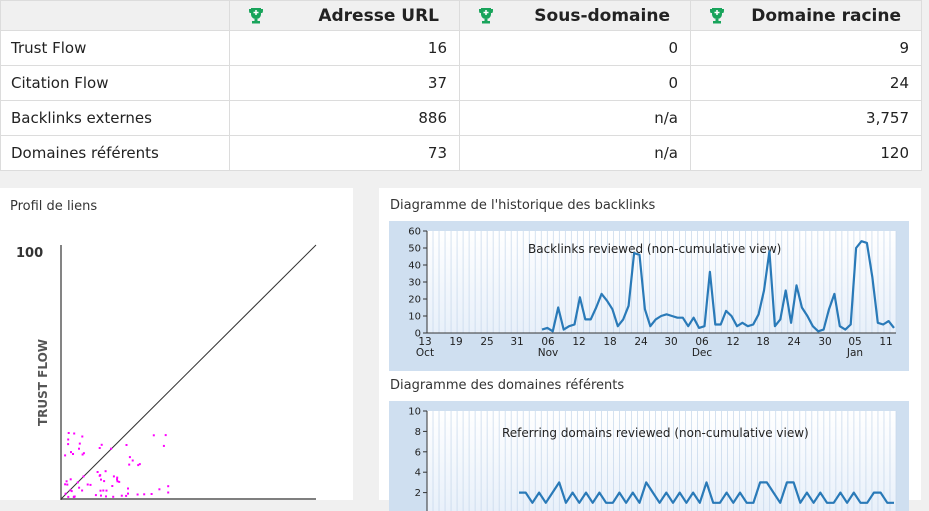  I want to click on header-url: Adresse URL, so click(344, 15).